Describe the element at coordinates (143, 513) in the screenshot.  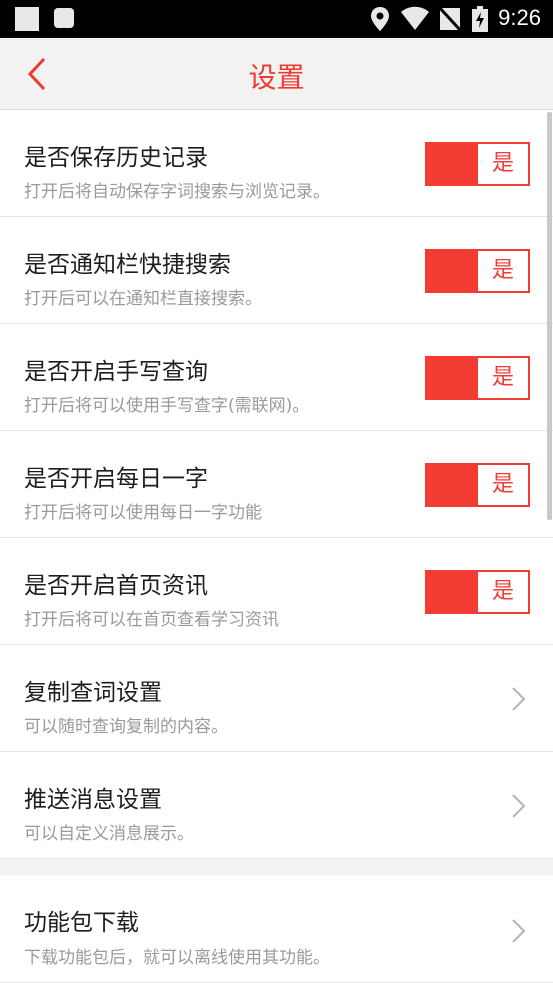
I see `setting-description: 打开后将可以使用每日一字功能` at that location.